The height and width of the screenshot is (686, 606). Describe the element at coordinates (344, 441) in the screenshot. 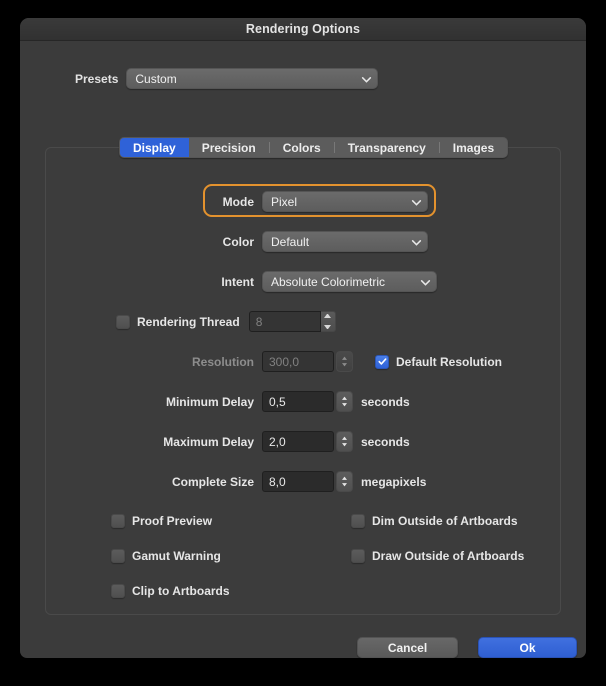

I see `maximum-delay-stepper` at that location.